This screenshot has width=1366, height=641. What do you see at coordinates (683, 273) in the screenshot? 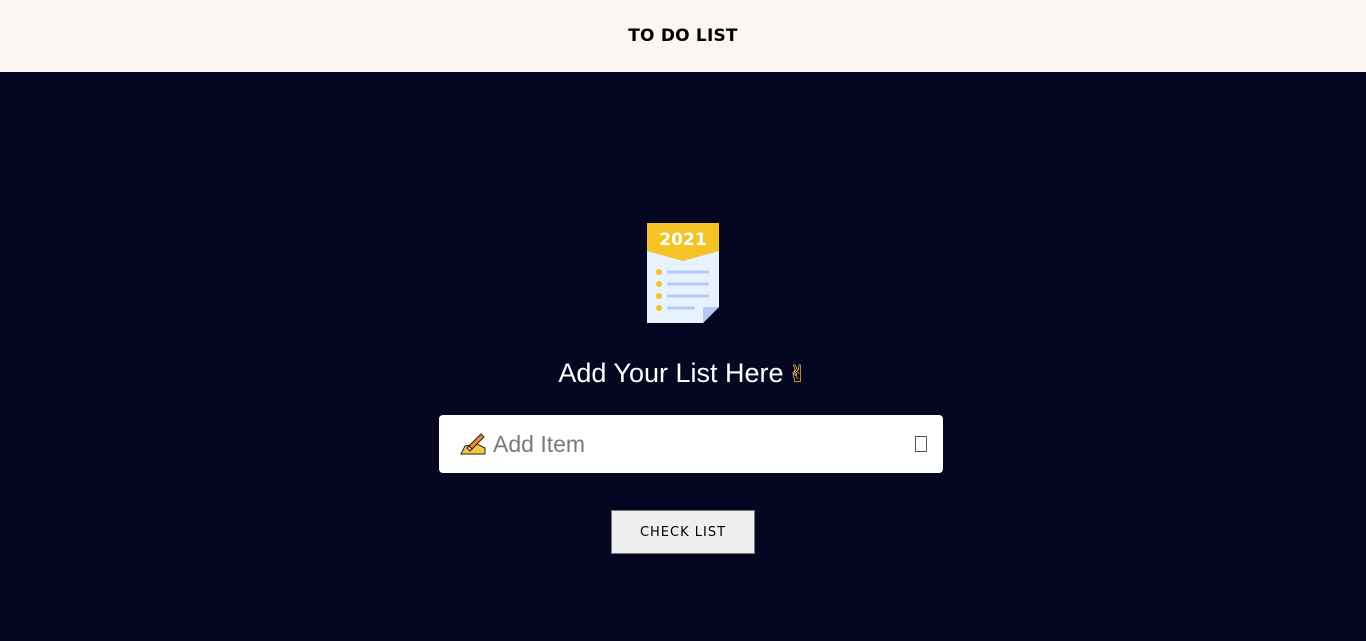
I see `checklist-icon: 2021` at bounding box center [683, 273].